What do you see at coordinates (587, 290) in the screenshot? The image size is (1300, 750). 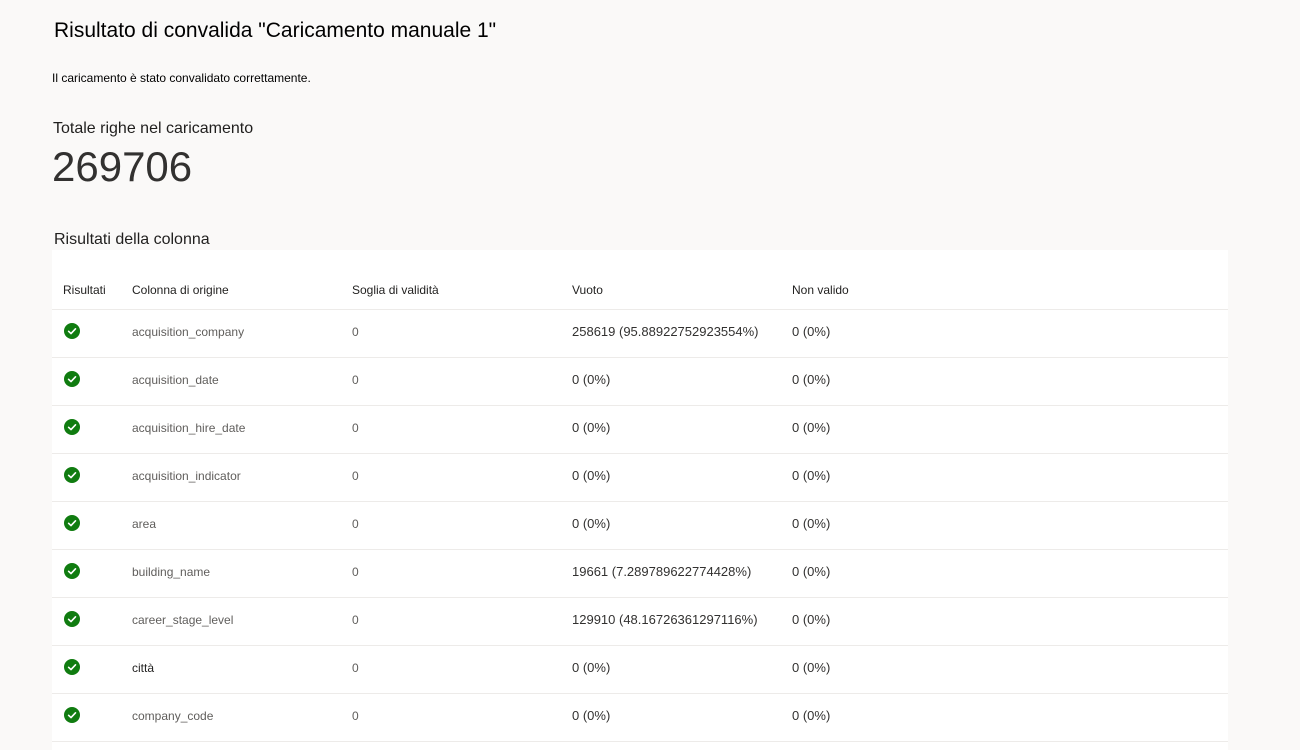 I see `header-empty: Vuoto` at bounding box center [587, 290].